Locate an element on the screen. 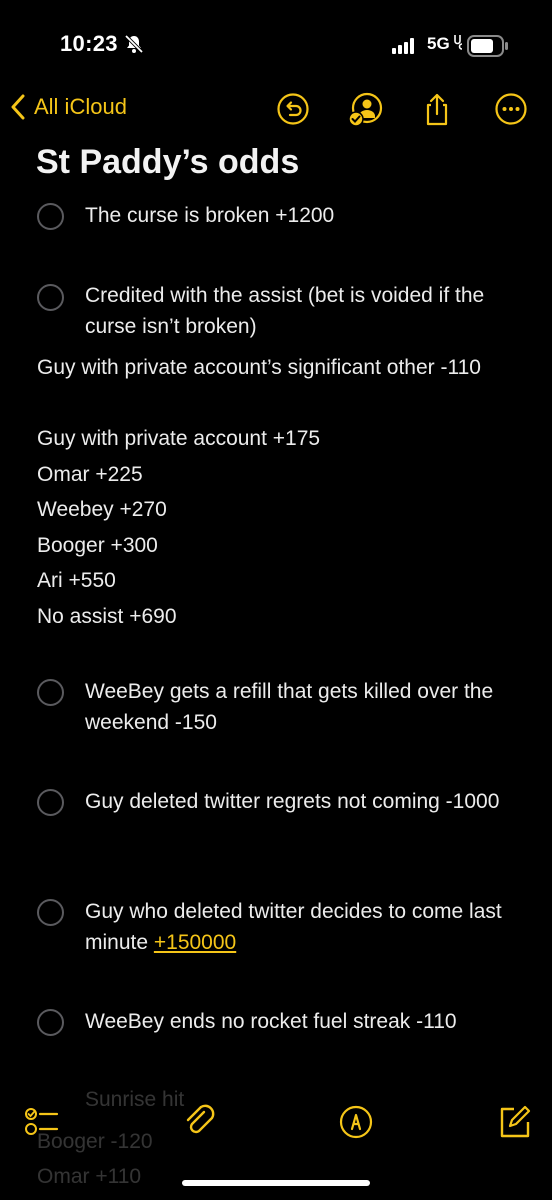  odds-line: Booger +300 is located at coordinates (272, 545).